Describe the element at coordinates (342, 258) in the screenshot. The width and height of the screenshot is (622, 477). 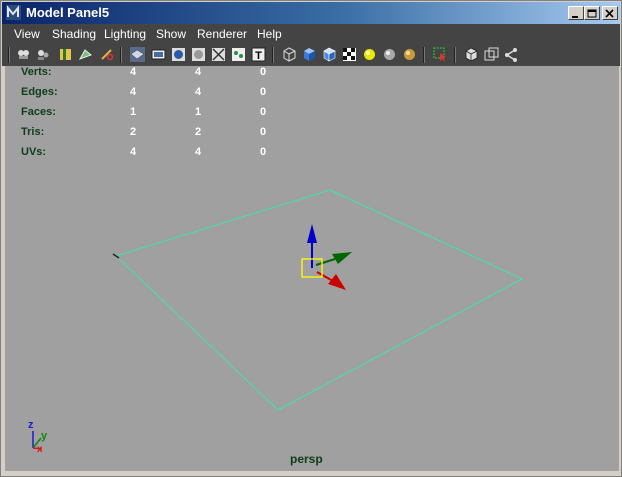
I see `manip-y-arrow` at that location.